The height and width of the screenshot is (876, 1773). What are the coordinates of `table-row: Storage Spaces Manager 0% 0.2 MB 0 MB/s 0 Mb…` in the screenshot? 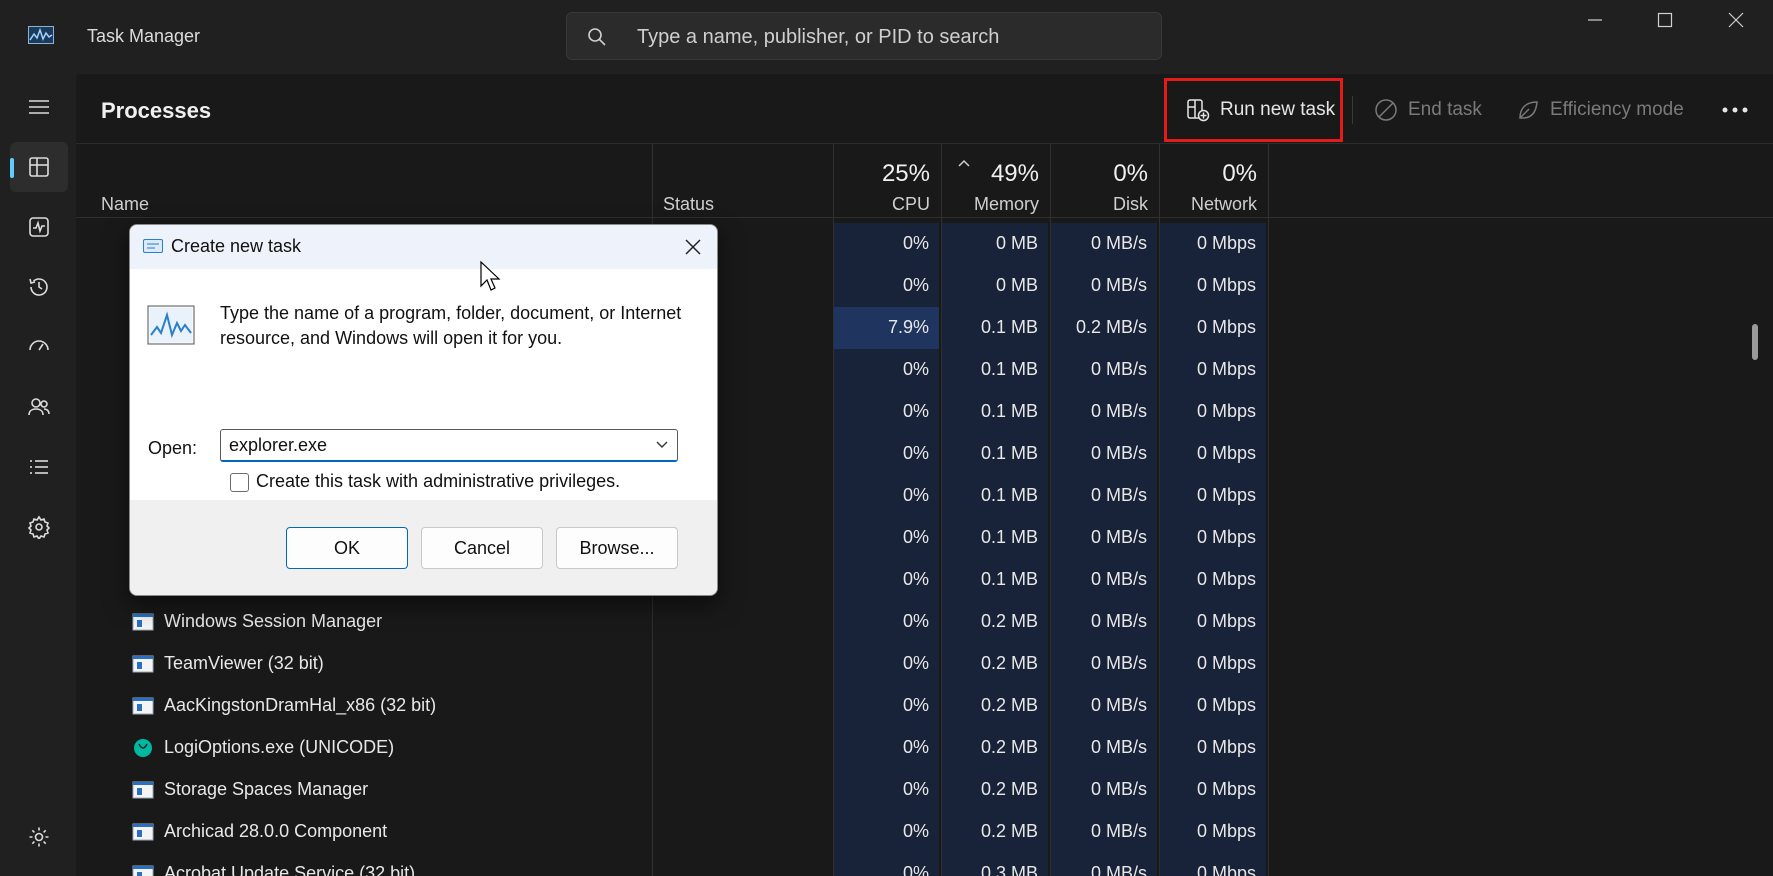 It's located at (924, 790).